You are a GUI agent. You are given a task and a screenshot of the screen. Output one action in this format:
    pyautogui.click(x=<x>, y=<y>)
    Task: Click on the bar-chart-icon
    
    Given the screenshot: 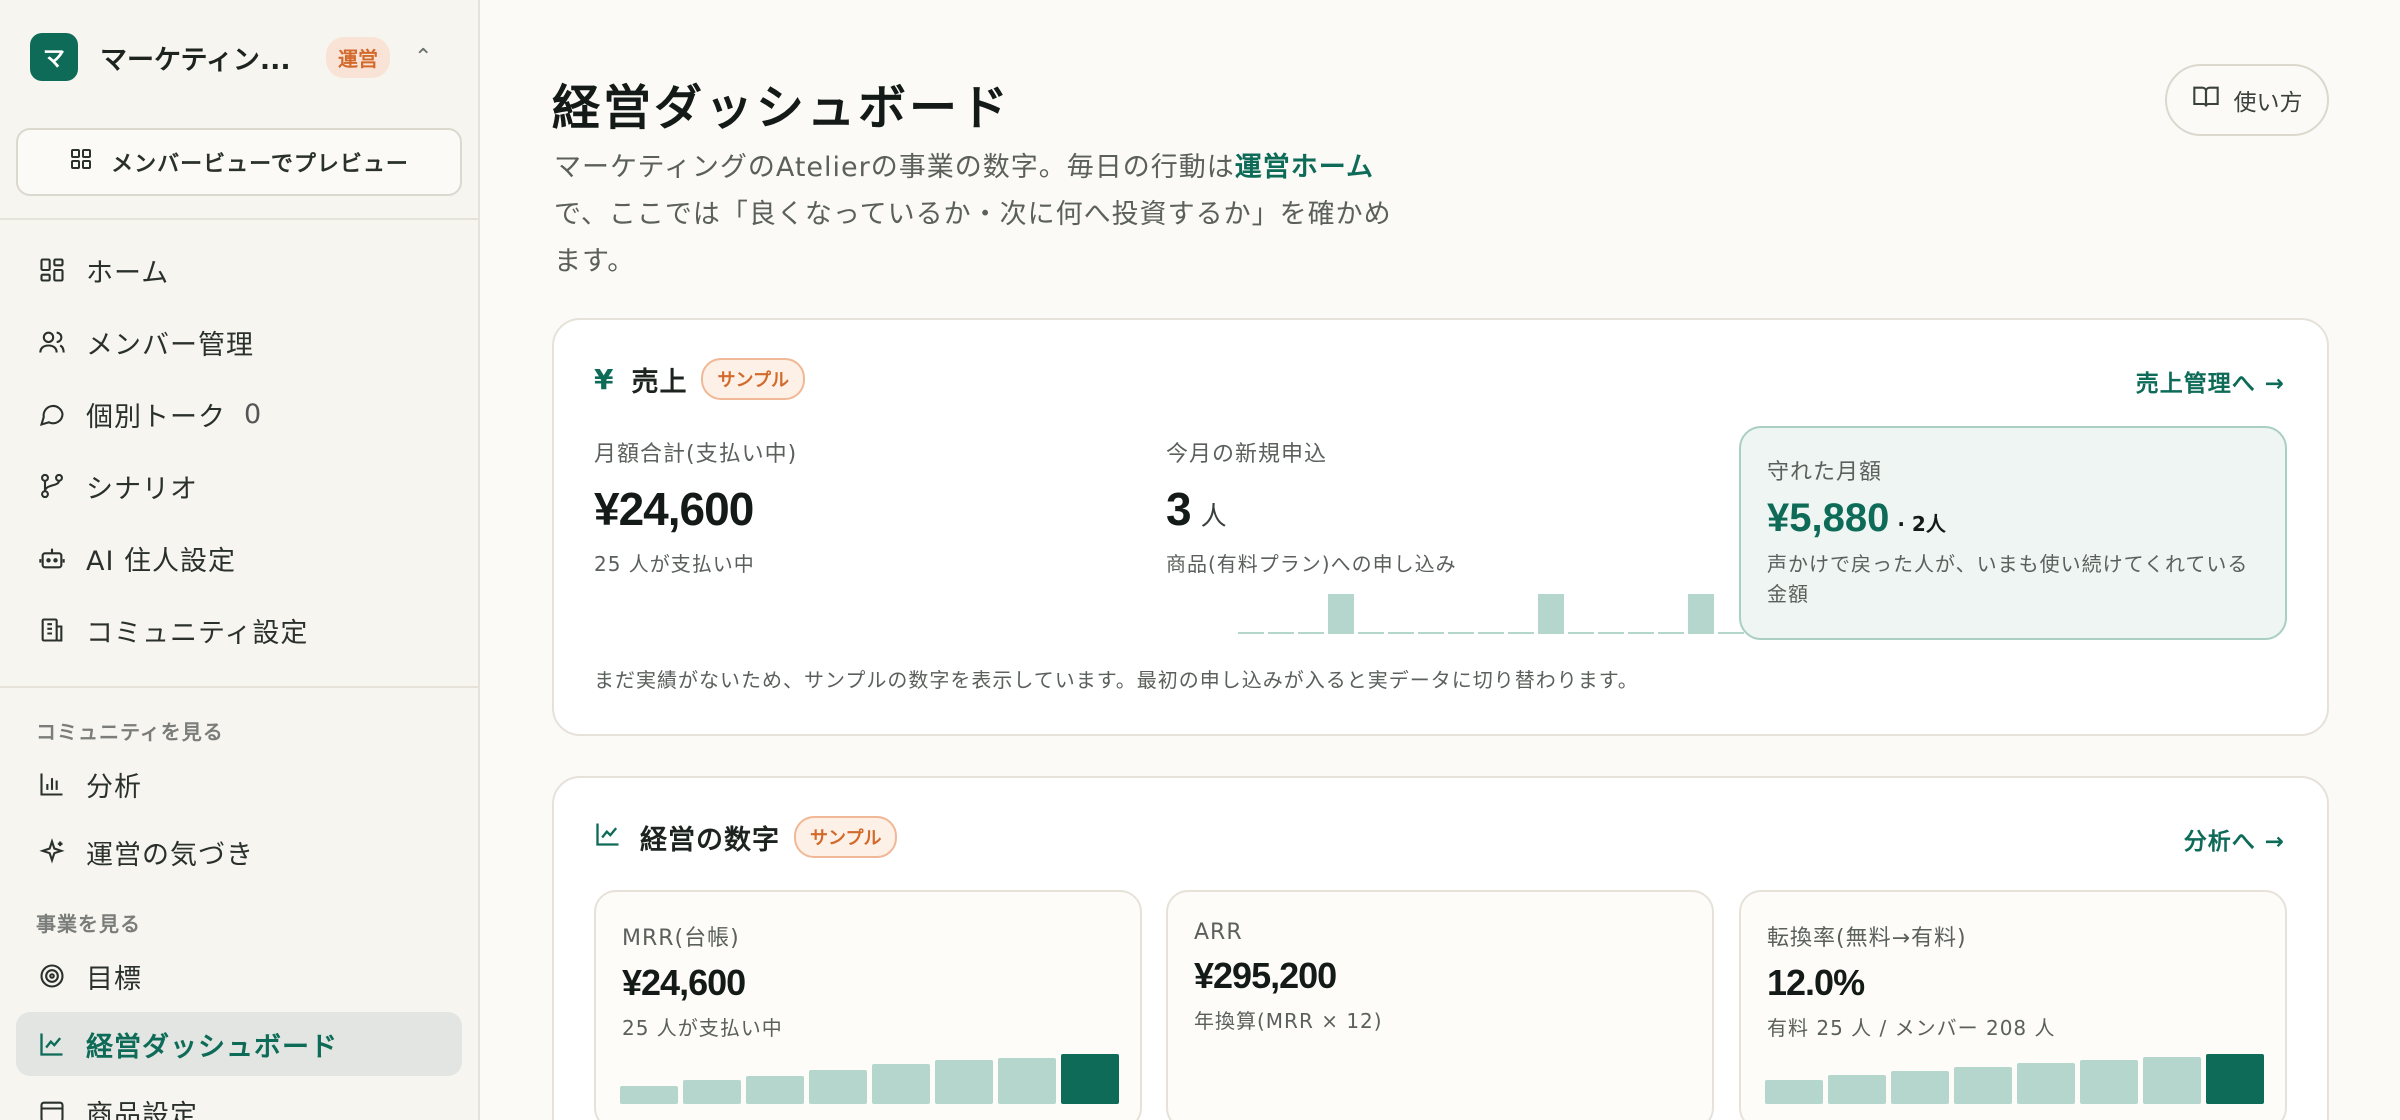 What is the action you would take?
    pyautogui.click(x=52, y=784)
    